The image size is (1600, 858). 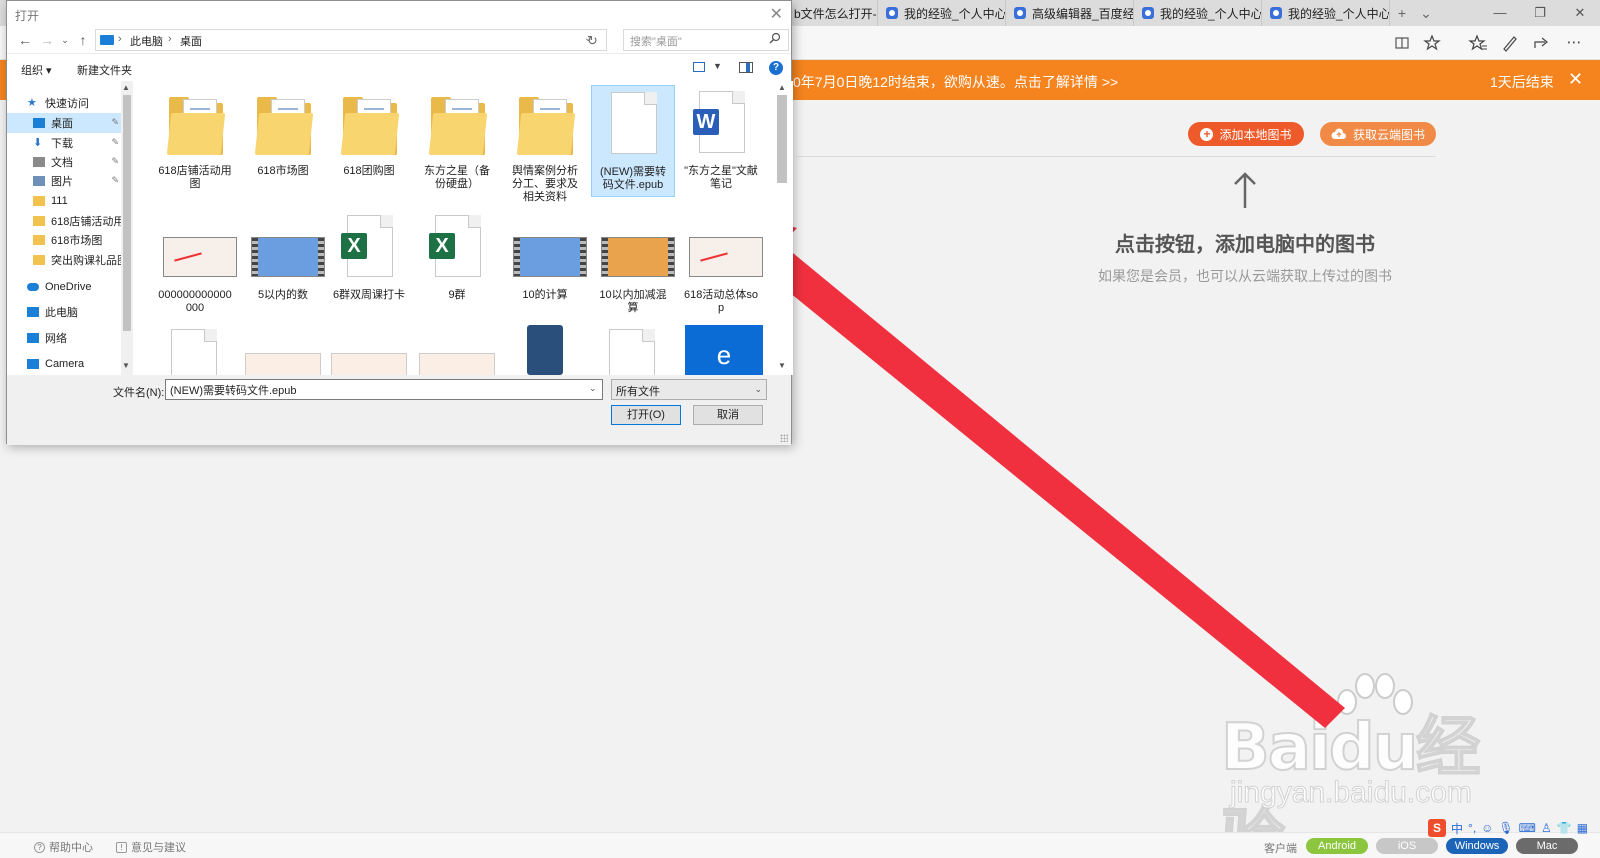 What do you see at coordinates (784, 438) in the screenshot?
I see `resize-grip` at bounding box center [784, 438].